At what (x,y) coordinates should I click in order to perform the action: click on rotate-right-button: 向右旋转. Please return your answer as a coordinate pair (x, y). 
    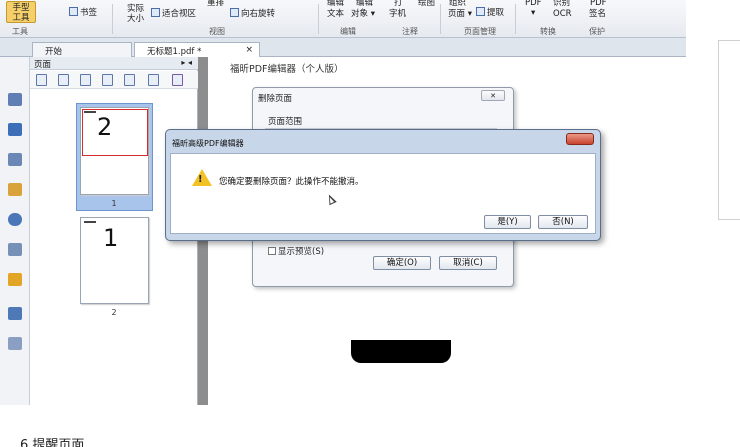
    Looking at the image, I should click on (252, 13).